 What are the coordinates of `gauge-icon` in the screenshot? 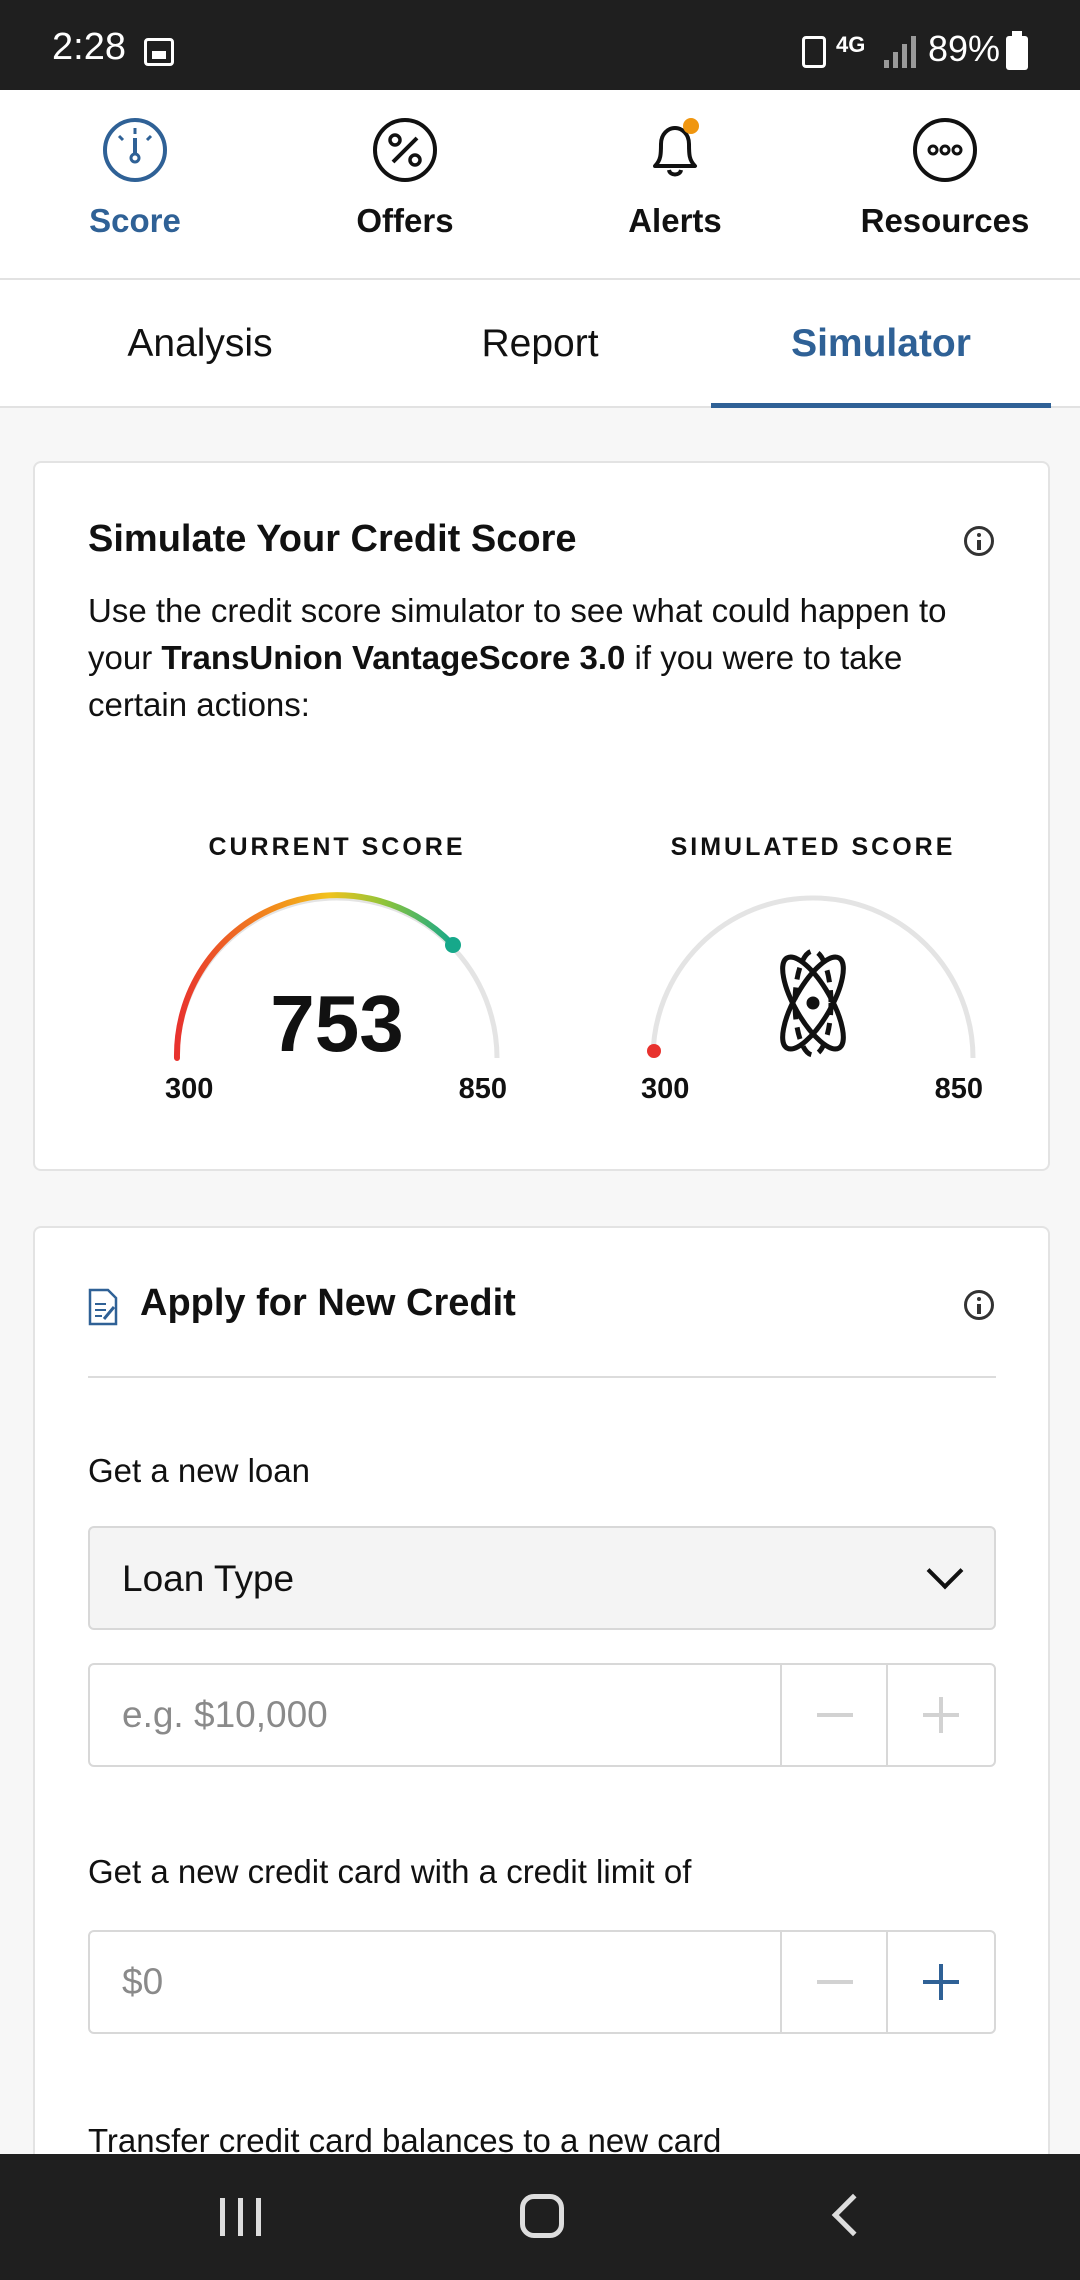 It's located at (135, 150).